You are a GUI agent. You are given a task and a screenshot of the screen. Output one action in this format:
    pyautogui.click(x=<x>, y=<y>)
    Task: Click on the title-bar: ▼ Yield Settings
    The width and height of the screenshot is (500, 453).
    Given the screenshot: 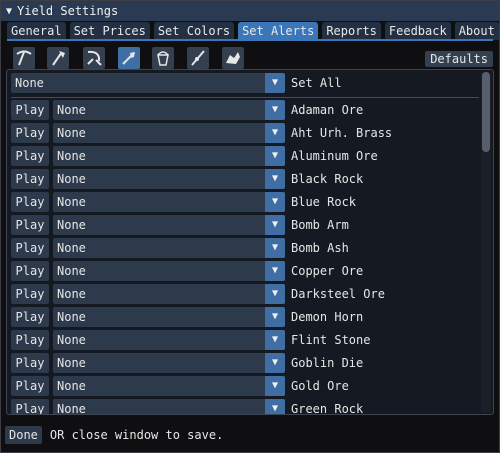 What is the action you would take?
    pyautogui.click(x=250, y=11)
    